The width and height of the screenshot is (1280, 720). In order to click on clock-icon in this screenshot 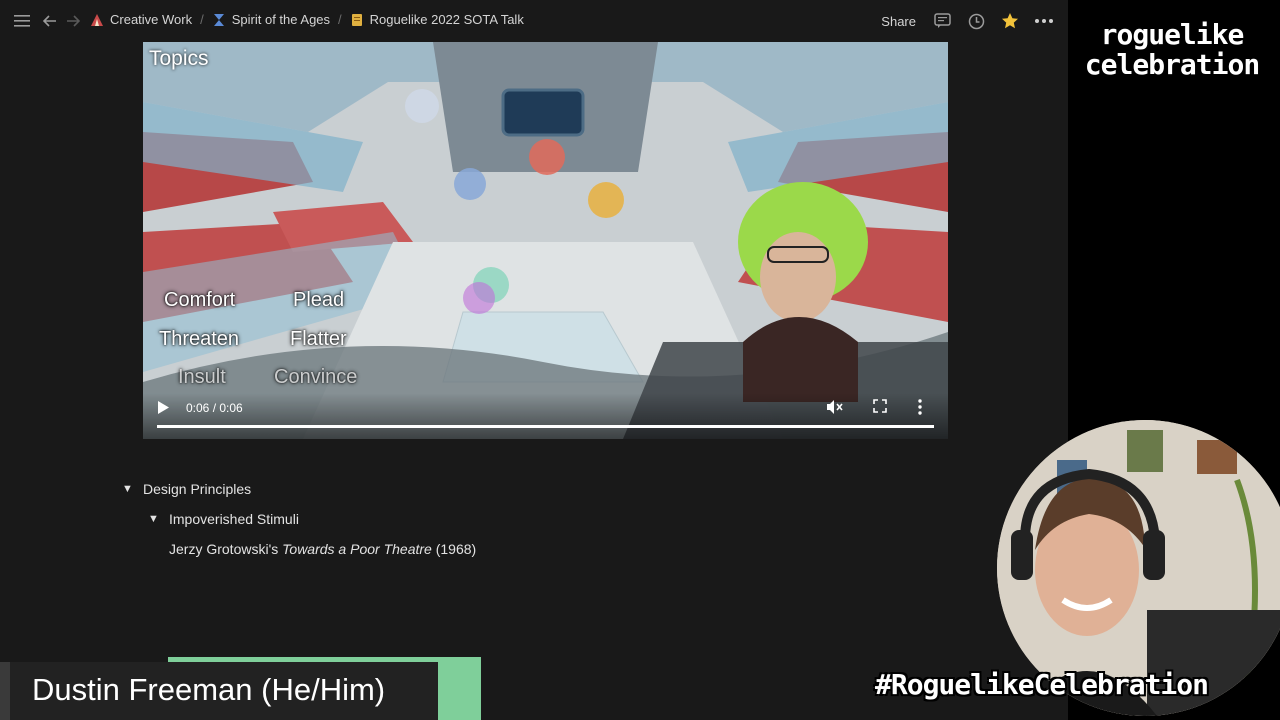, I will do `click(976, 21)`.